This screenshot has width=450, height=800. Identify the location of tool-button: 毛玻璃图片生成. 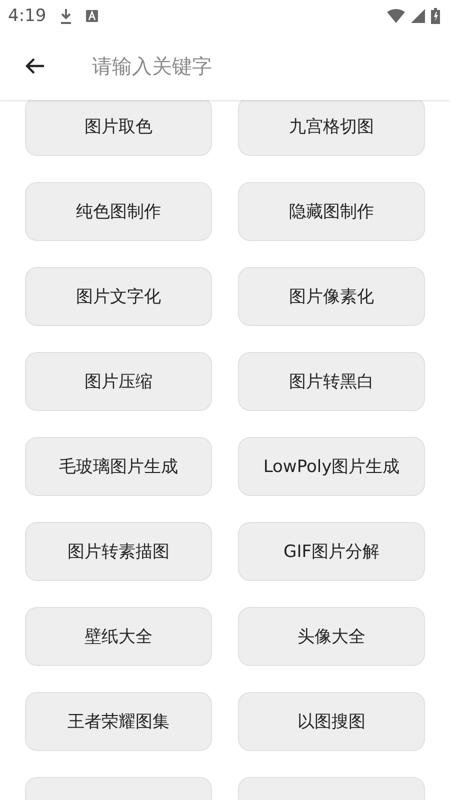
(118, 466).